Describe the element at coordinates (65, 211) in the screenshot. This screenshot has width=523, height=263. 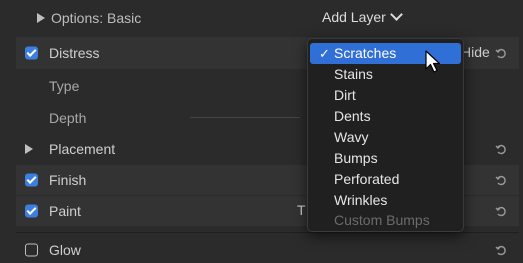
I see `paint-label: Paint` at that location.